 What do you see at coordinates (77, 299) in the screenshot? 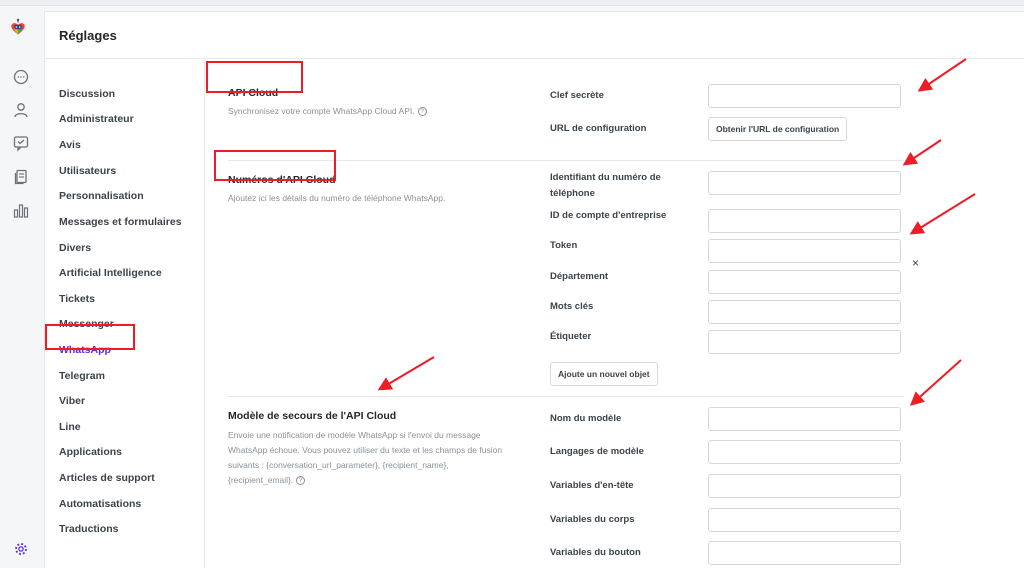
I see `nav-item-tickets: Tickets` at bounding box center [77, 299].